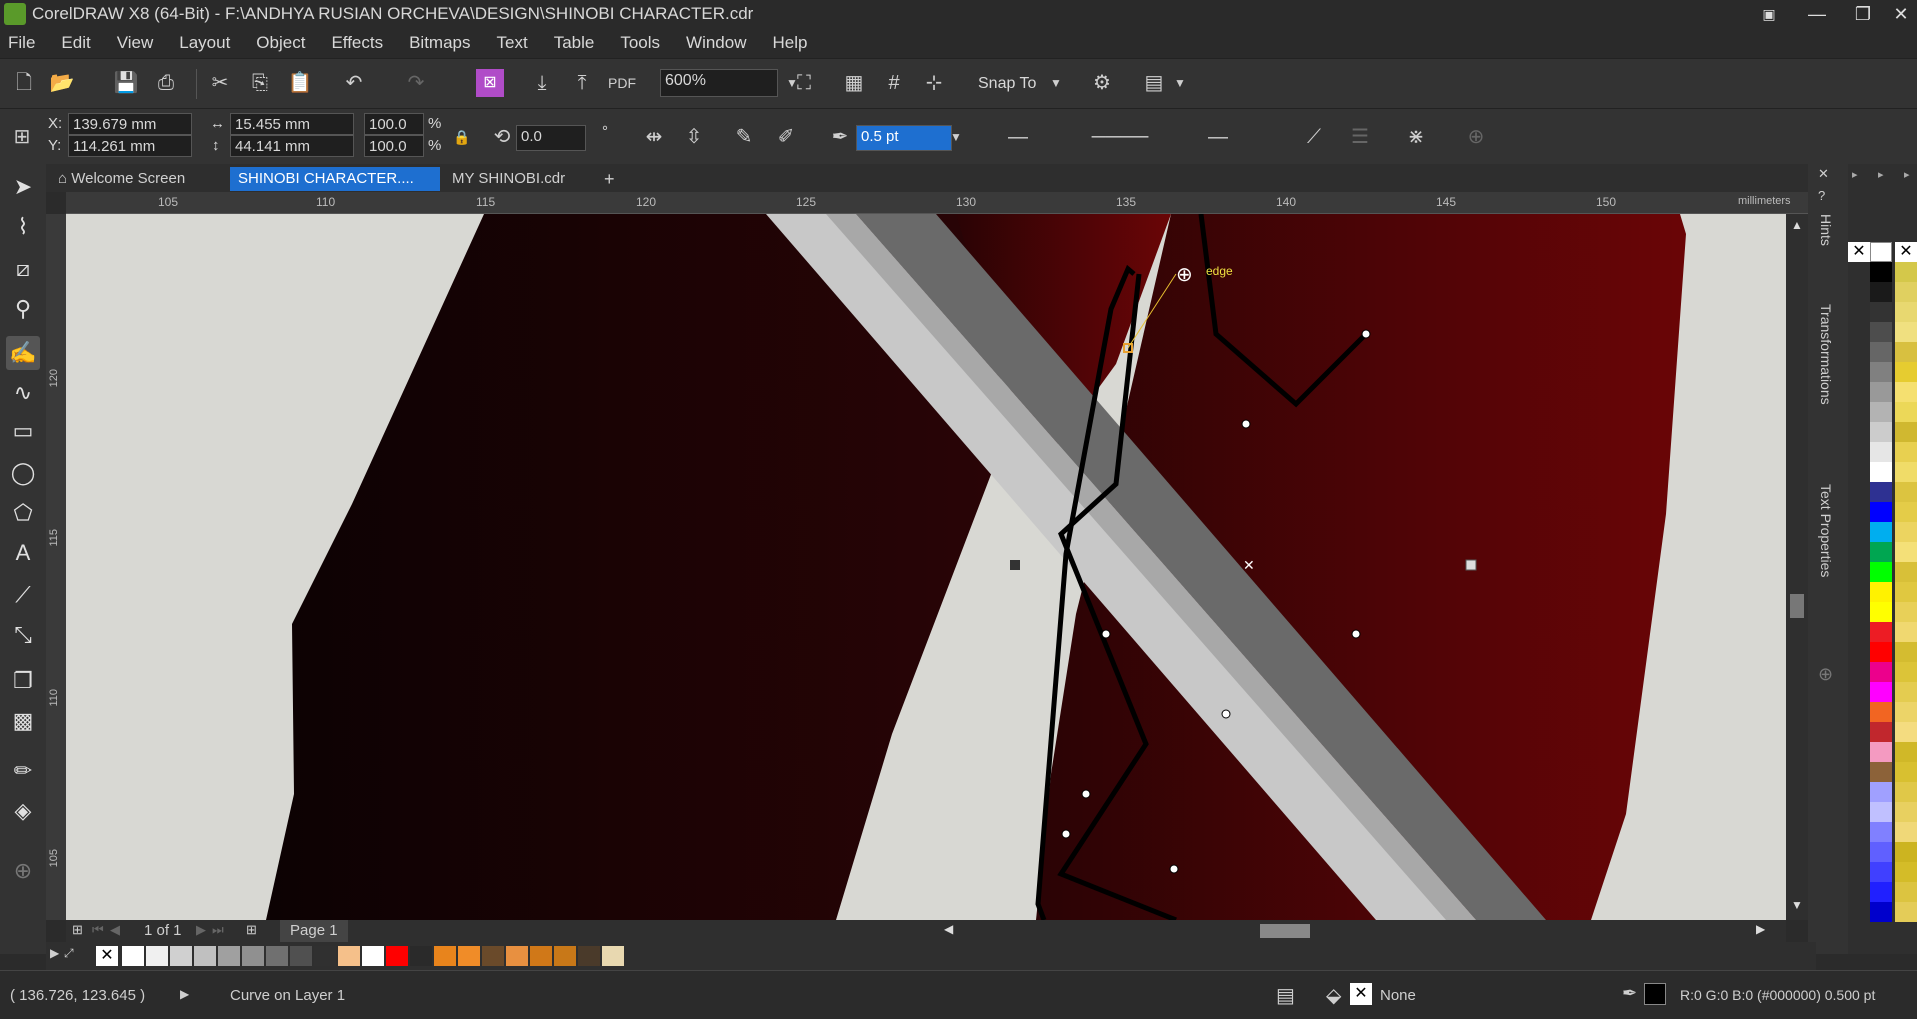 This screenshot has width=1917, height=1019. What do you see at coordinates (56, 567) in the screenshot?
I see `vertical-ruler: 120 115 110 105` at bounding box center [56, 567].